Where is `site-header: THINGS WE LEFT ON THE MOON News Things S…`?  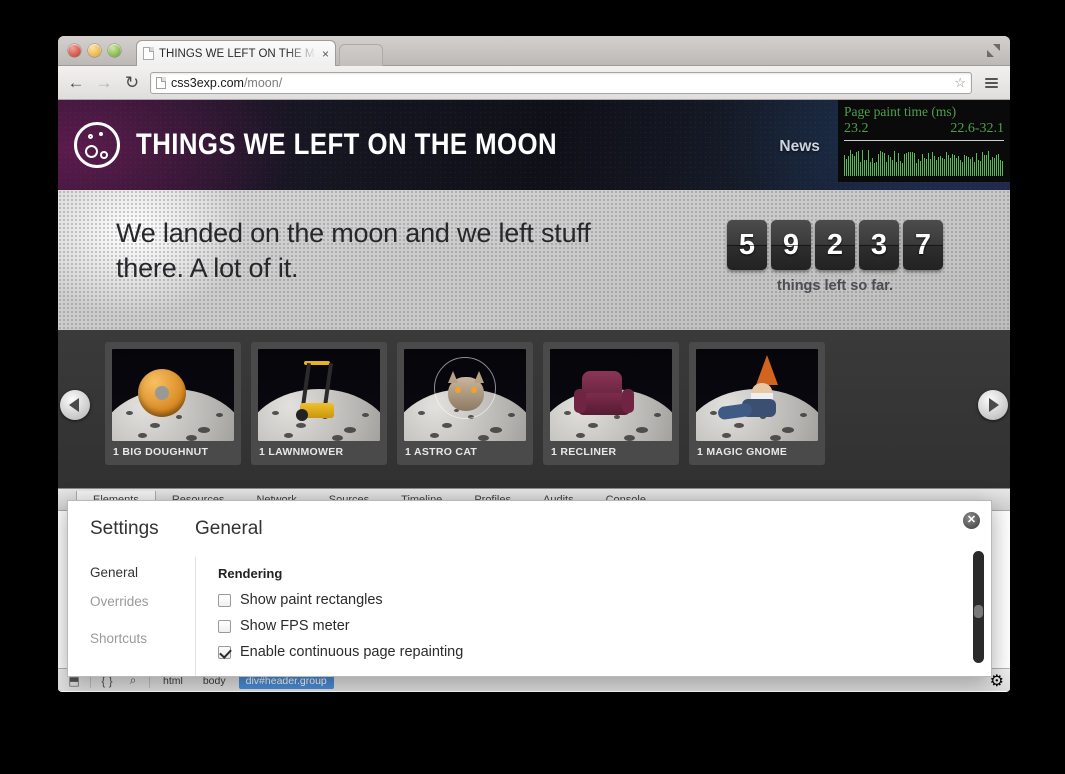
site-header: THINGS WE LEFT ON THE MOON News Things S… is located at coordinates (534, 145).